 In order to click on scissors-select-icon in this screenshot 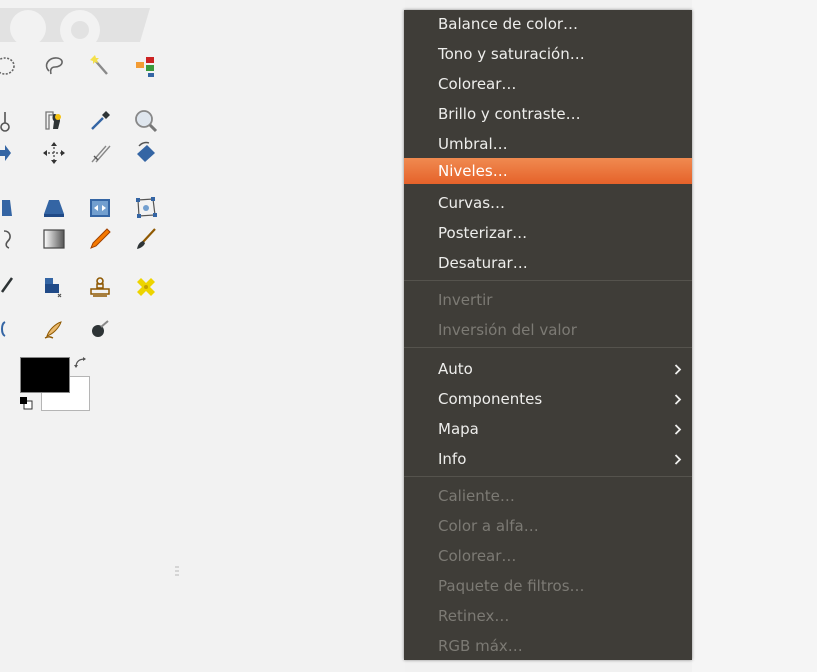, I will do `click(9, 121)`.